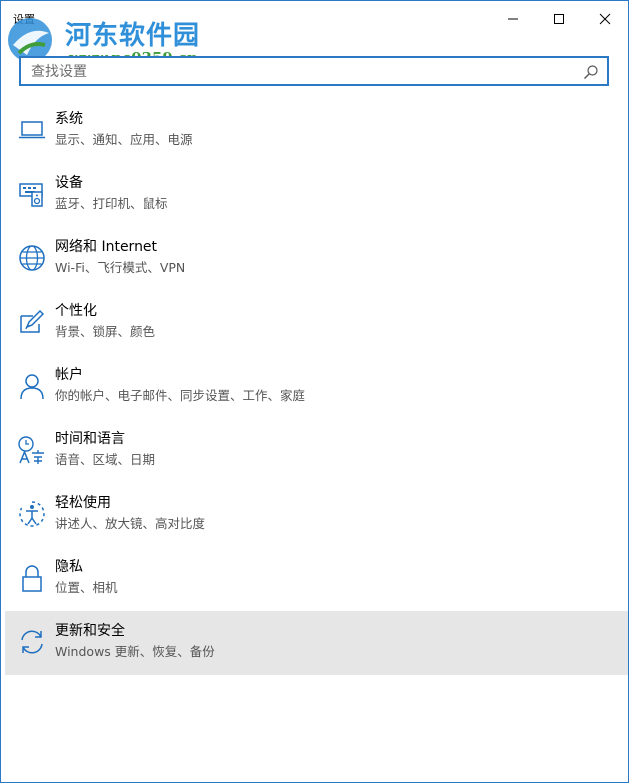 The height and width of the screenshot is (783, 629). Describe the element at coordinates (316, 451) in the screenshot. I see `category-time-language: 时间和语言 语音、区域、日期` at that location.